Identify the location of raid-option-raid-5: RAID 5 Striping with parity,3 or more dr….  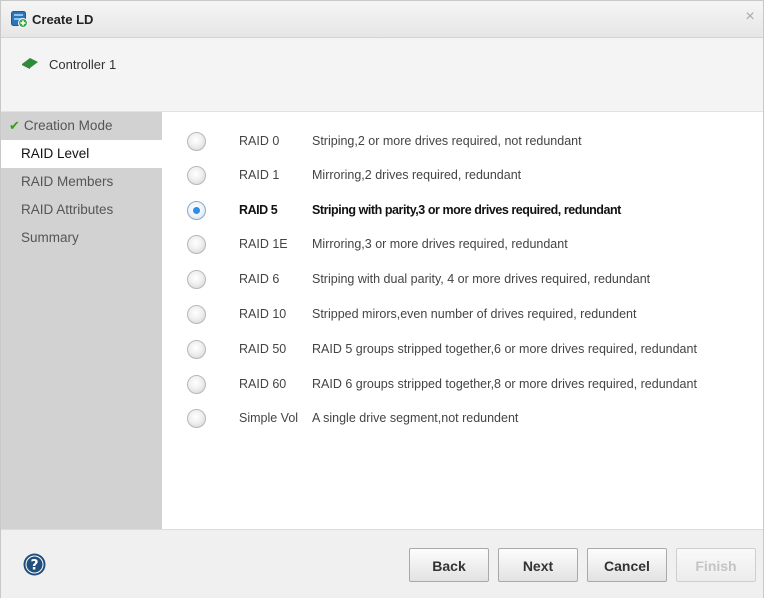
(472, 210).